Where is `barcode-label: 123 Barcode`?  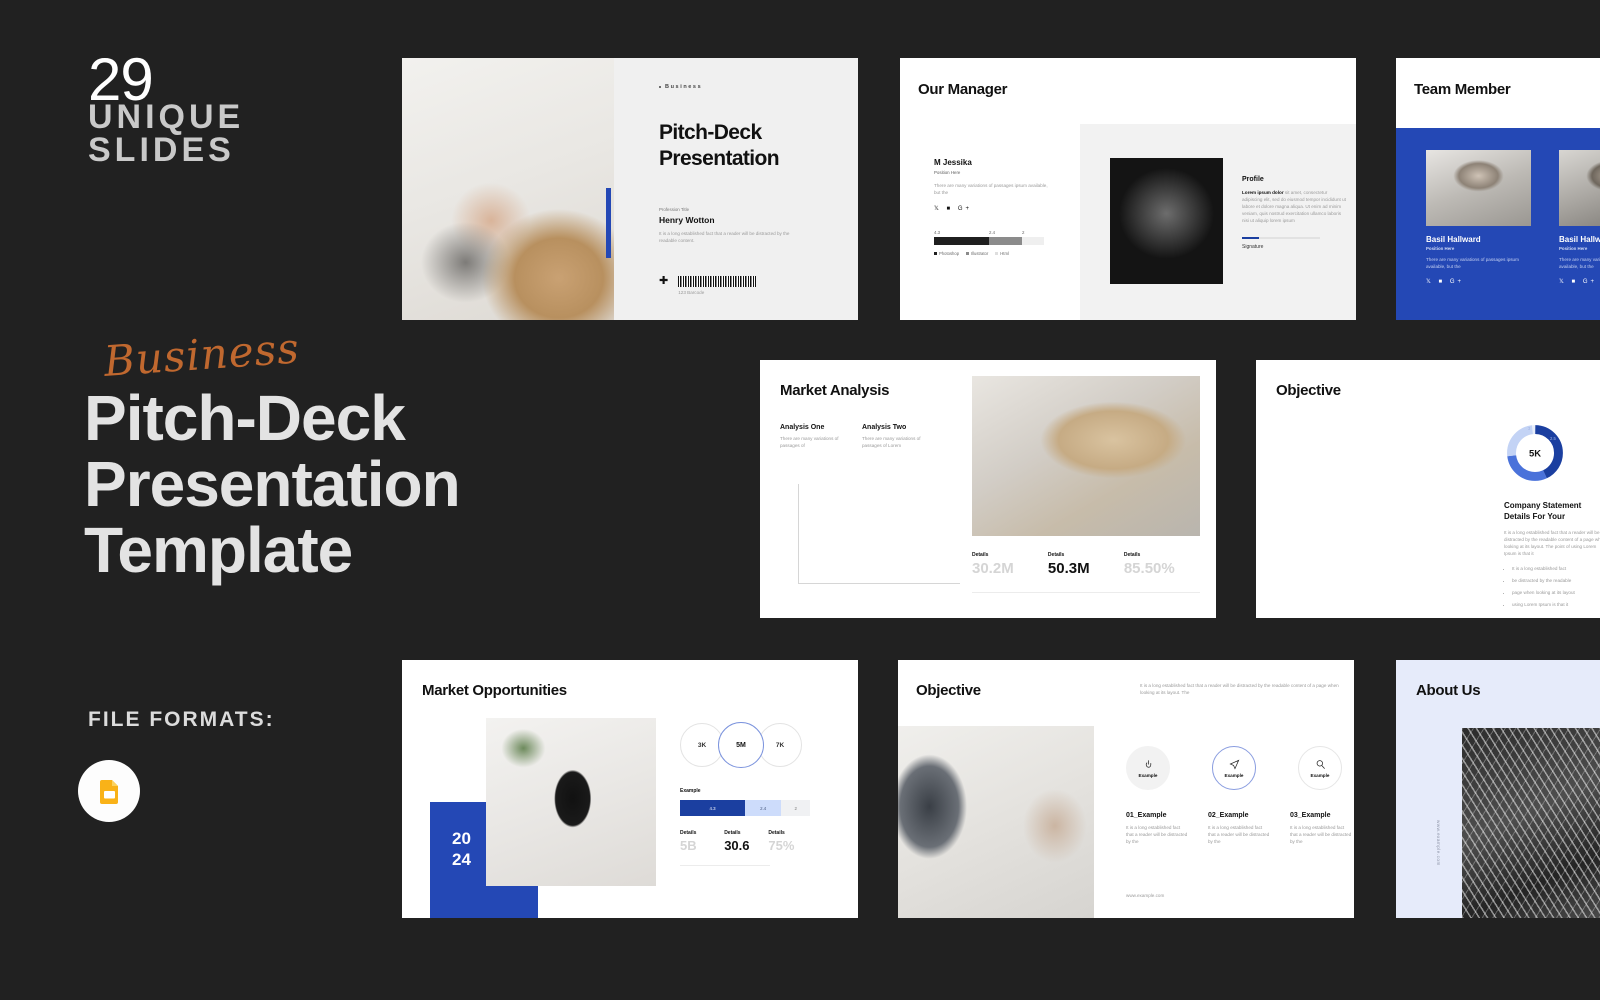 barcode-label: 123 Barcode is located at coordinates (691, 292).